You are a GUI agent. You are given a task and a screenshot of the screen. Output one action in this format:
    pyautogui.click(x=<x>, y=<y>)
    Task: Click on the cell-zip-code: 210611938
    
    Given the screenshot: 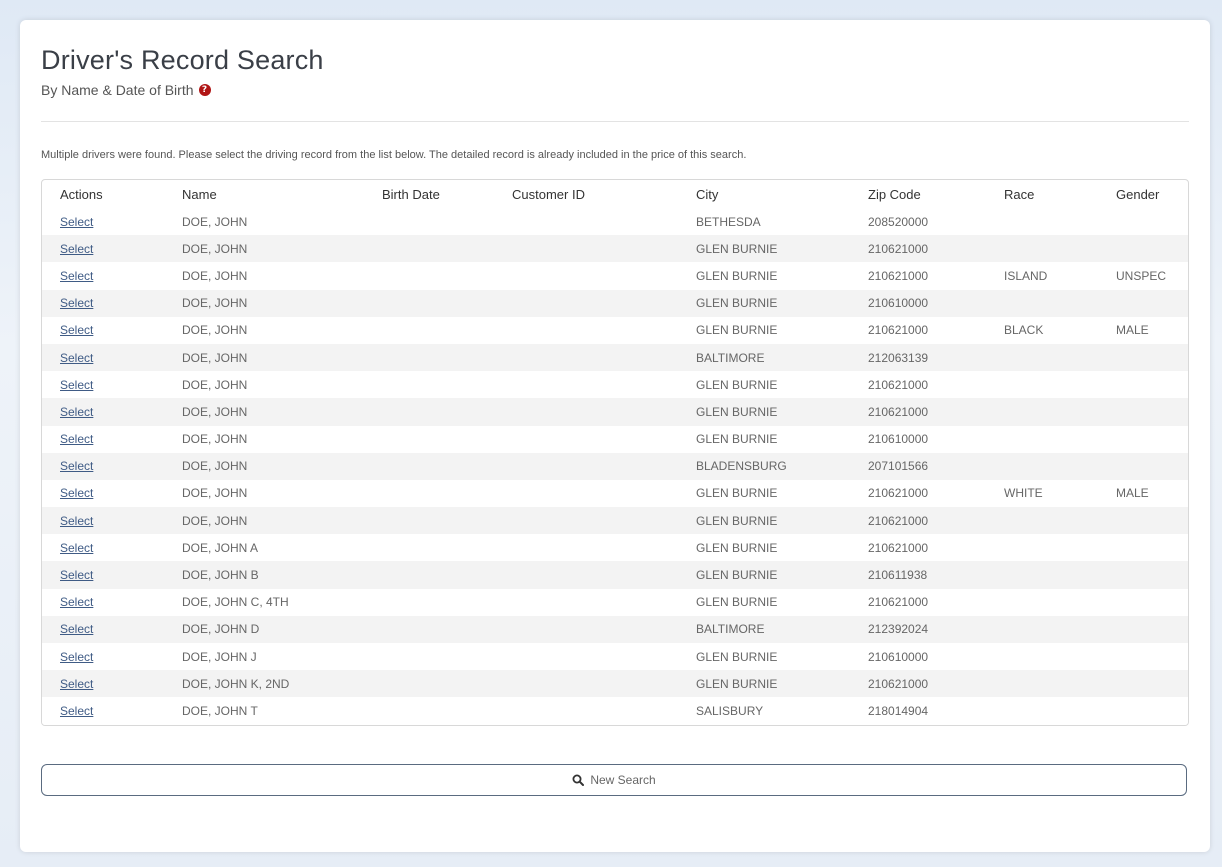 What is the action you would take?
    pyautogui.click(x=898, y=575)
    